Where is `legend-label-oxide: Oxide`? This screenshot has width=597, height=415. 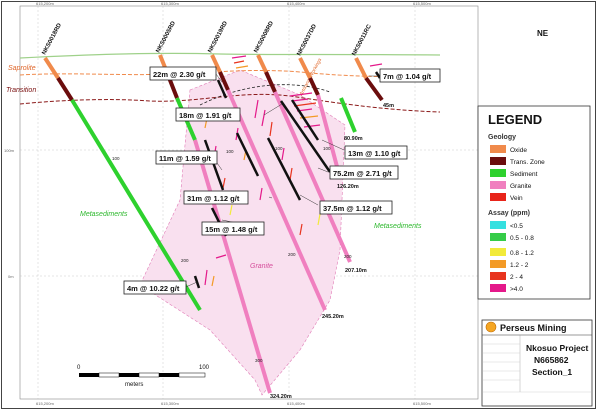 legend-label-oxide: Oxide is located at coordinates (518, 150).